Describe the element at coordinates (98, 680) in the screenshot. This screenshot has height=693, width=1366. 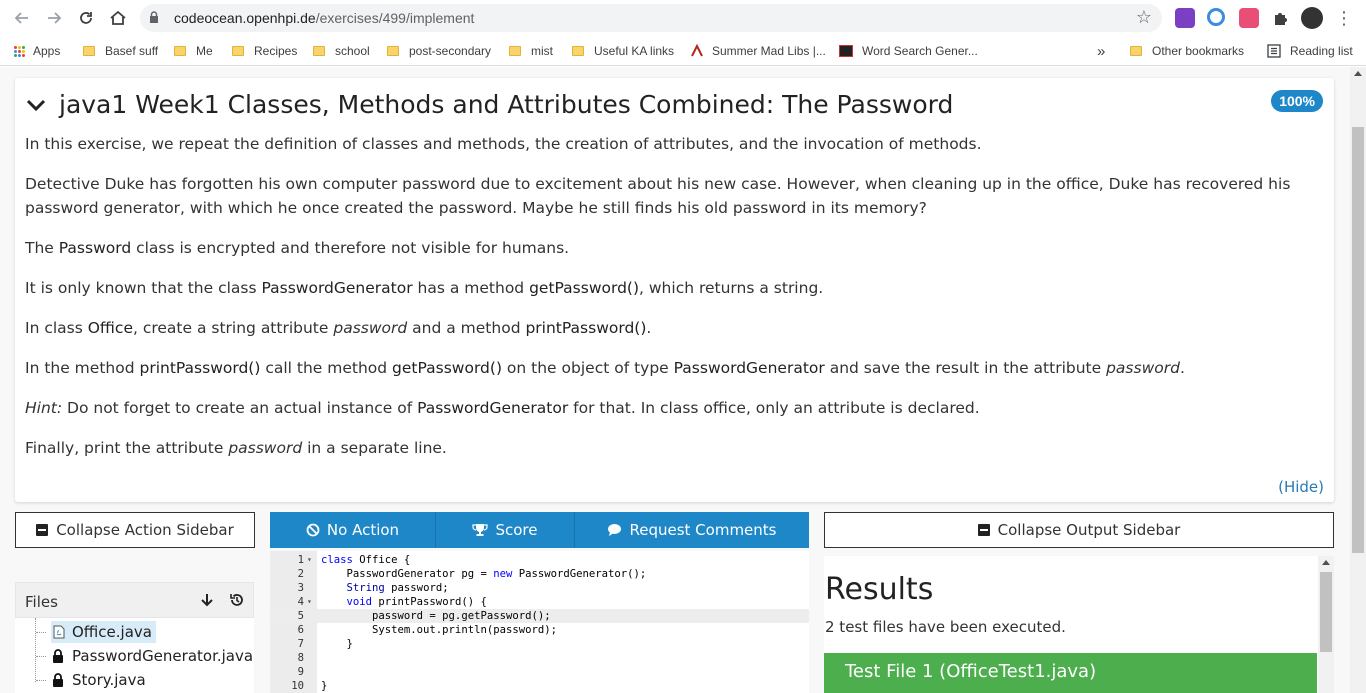
I see `file-item-story-java: Story.java` at that location.